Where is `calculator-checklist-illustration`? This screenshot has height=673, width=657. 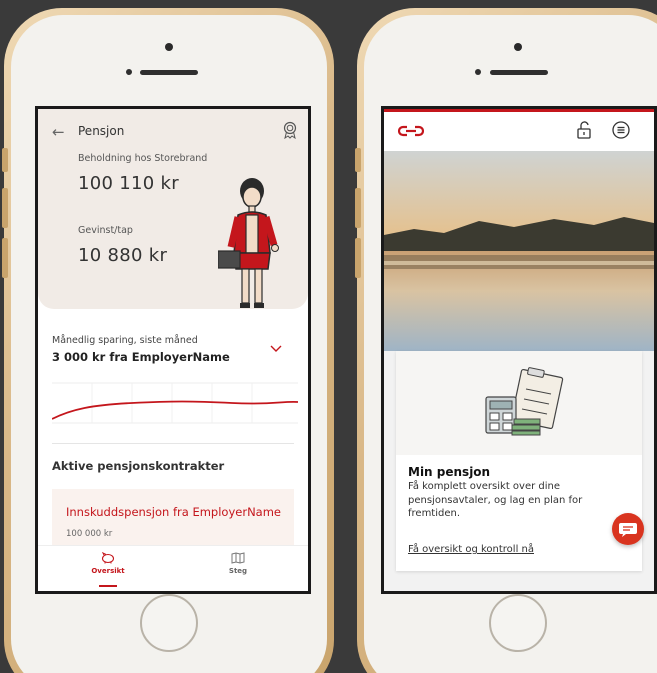 calculator-checklist-illustration is located at coordinates (519, 403).